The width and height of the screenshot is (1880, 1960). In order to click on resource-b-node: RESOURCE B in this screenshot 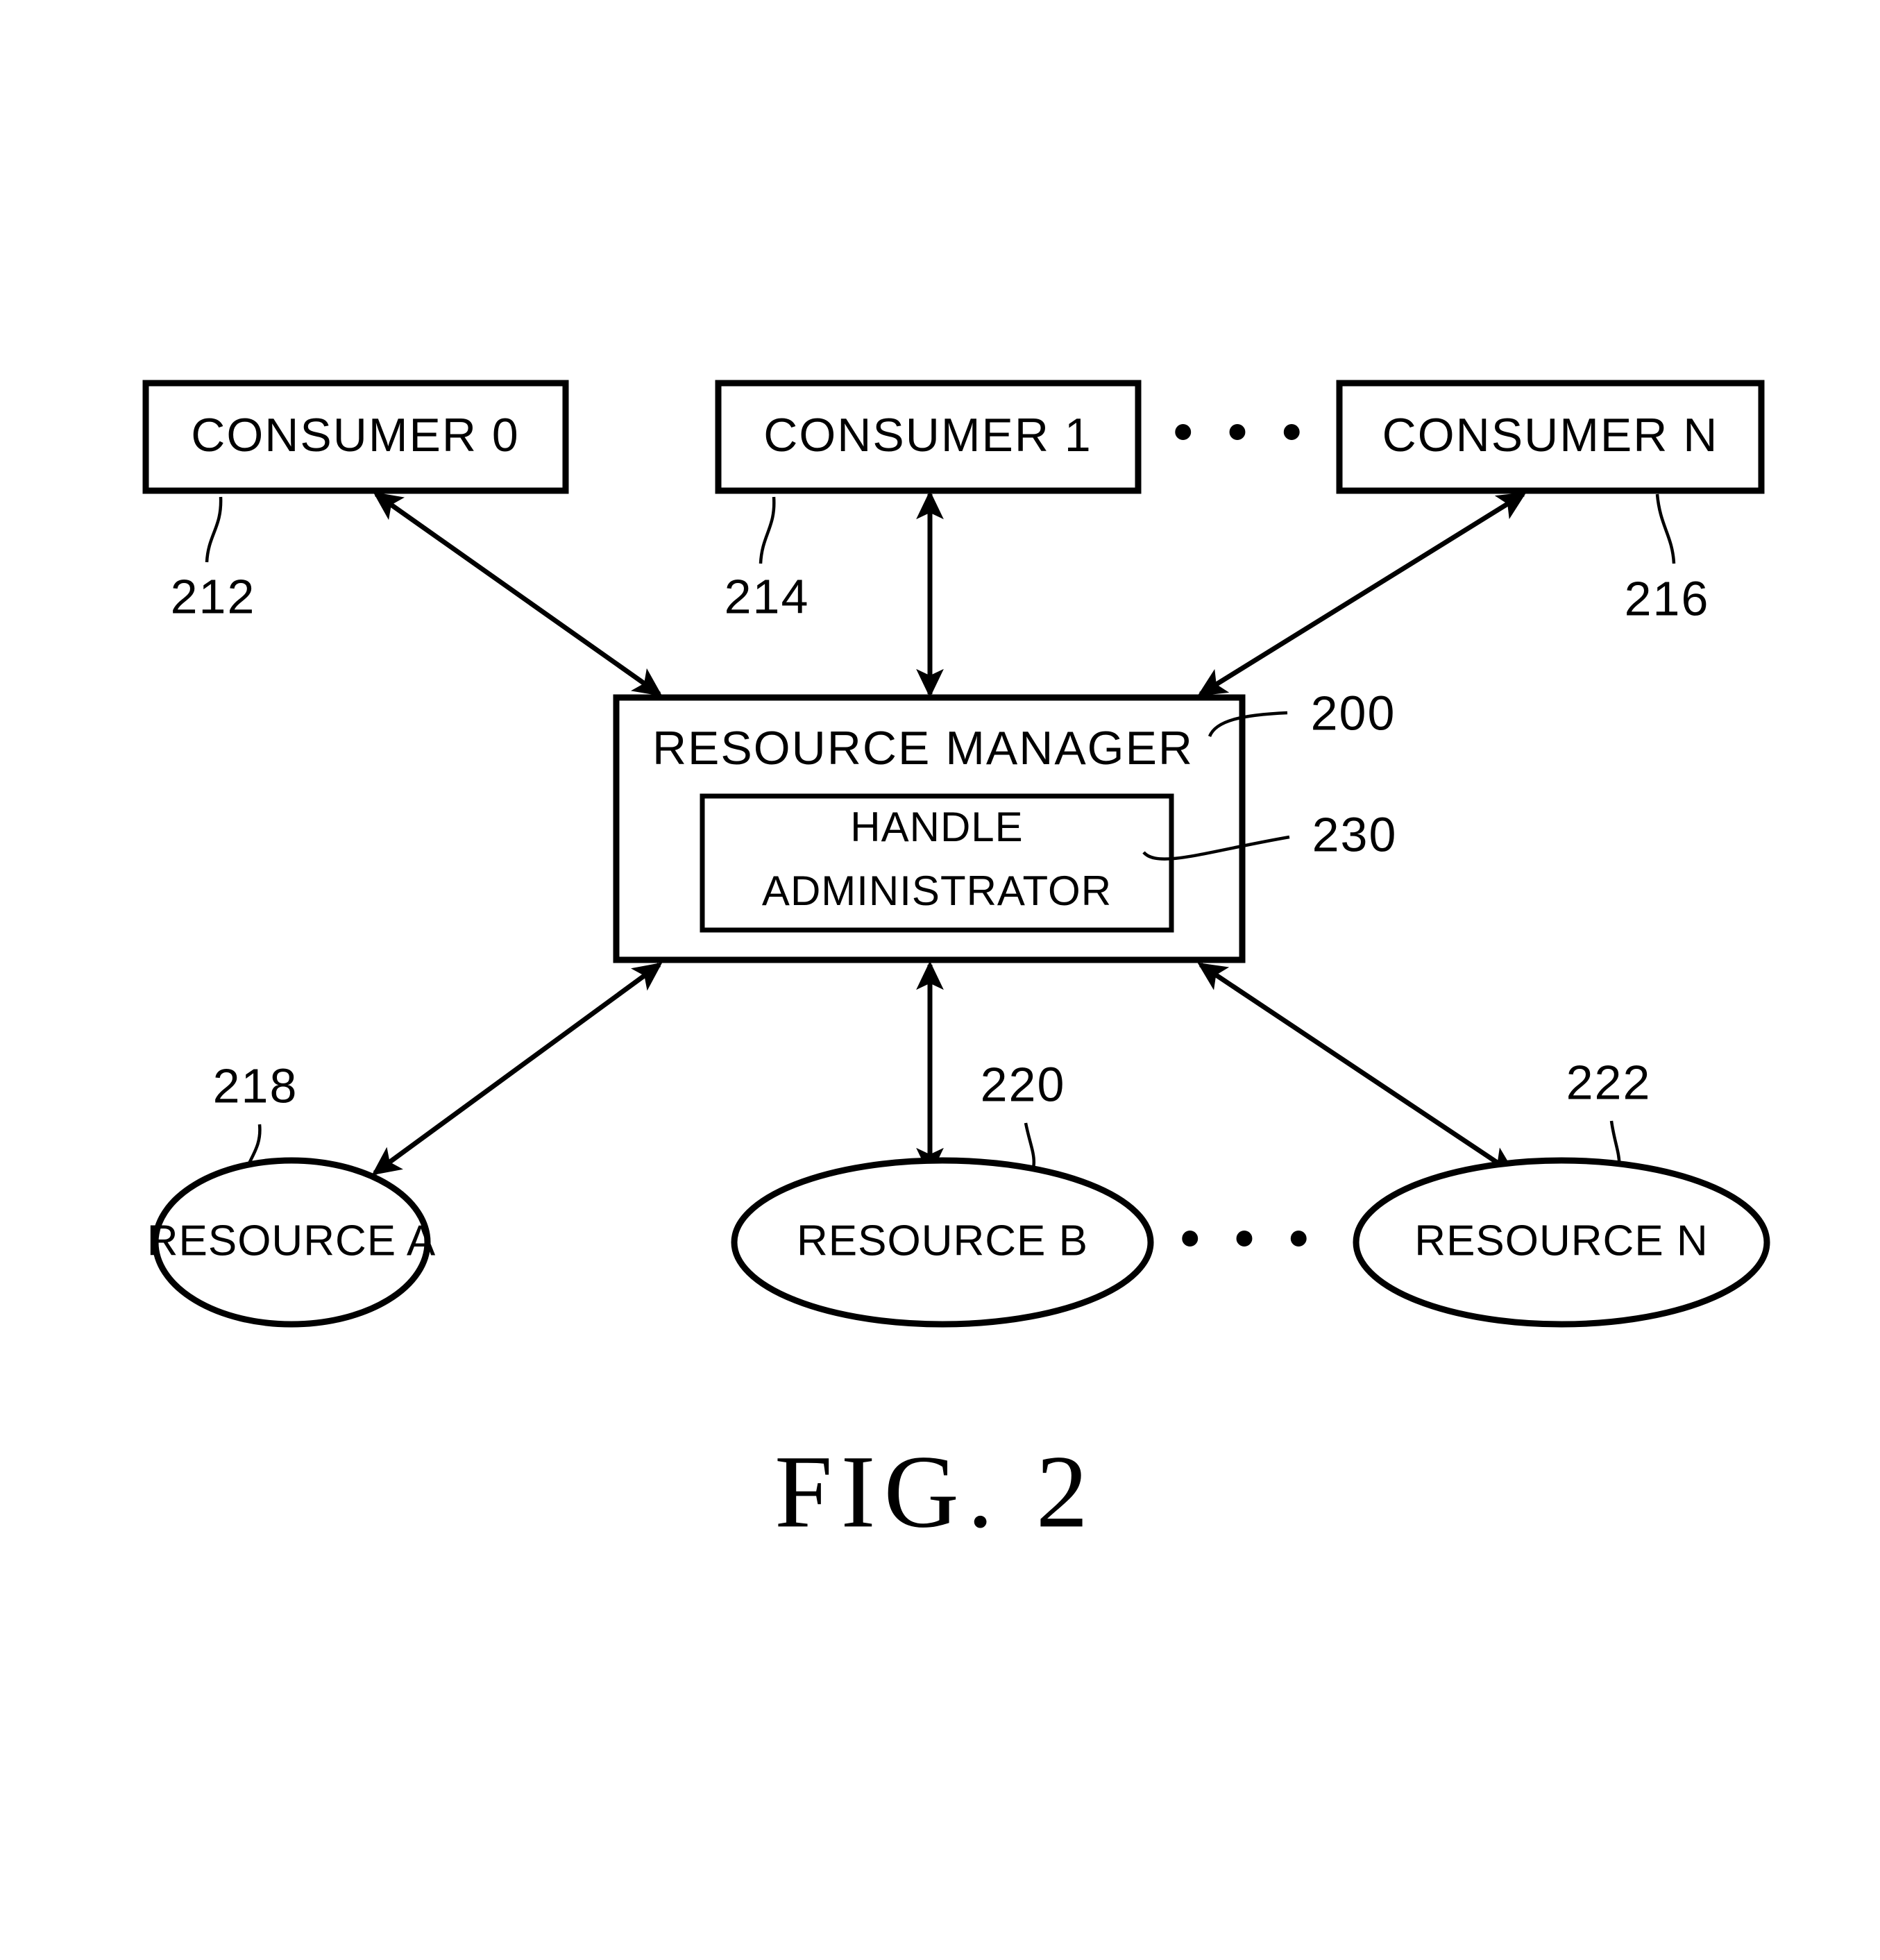, I will do `click(942, 1242)`.